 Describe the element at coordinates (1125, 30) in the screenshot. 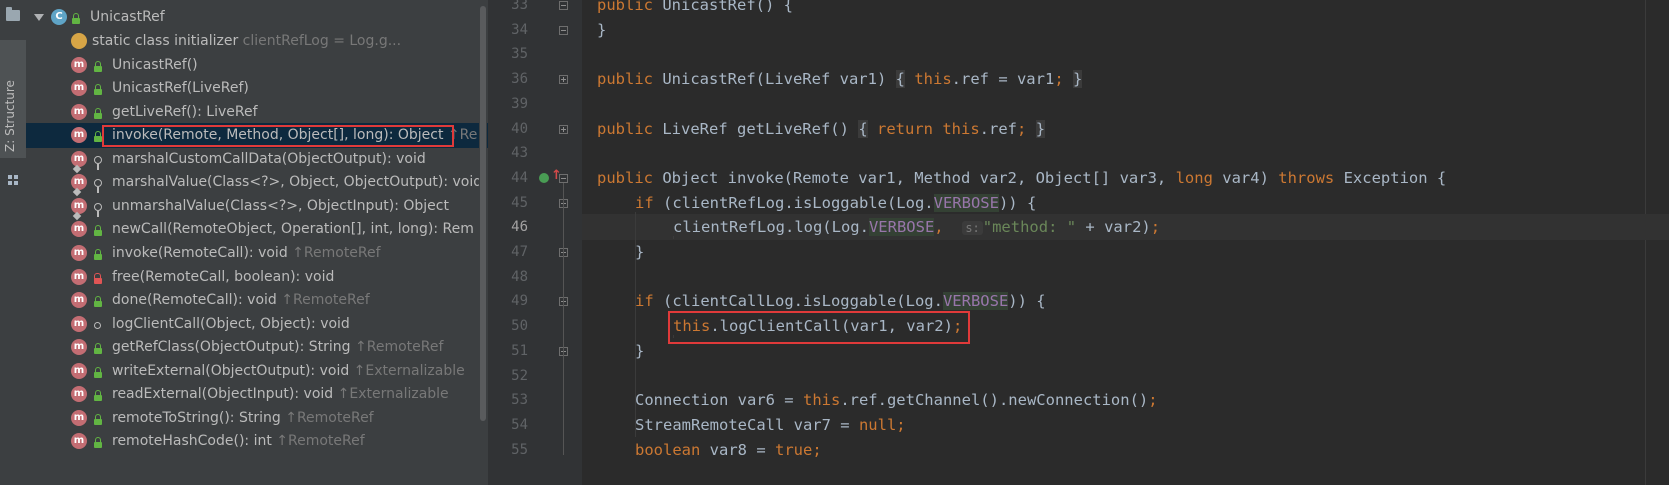

I see `code-line: }` at that location.